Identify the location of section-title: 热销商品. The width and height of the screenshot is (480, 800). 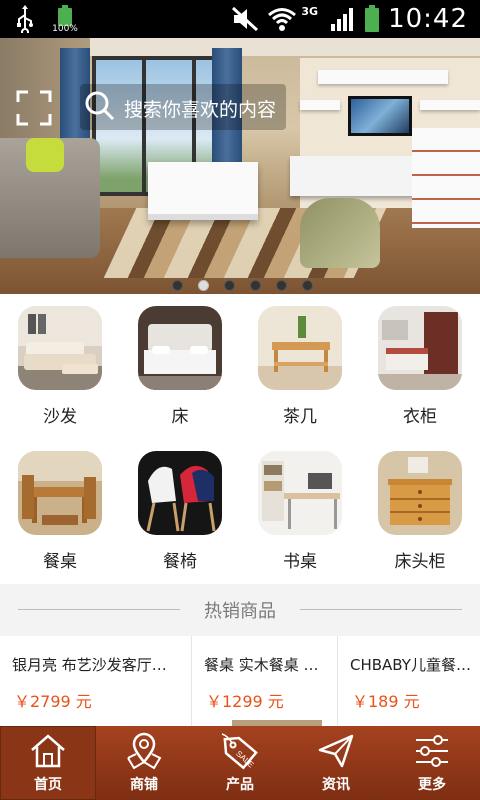
(240, 611).